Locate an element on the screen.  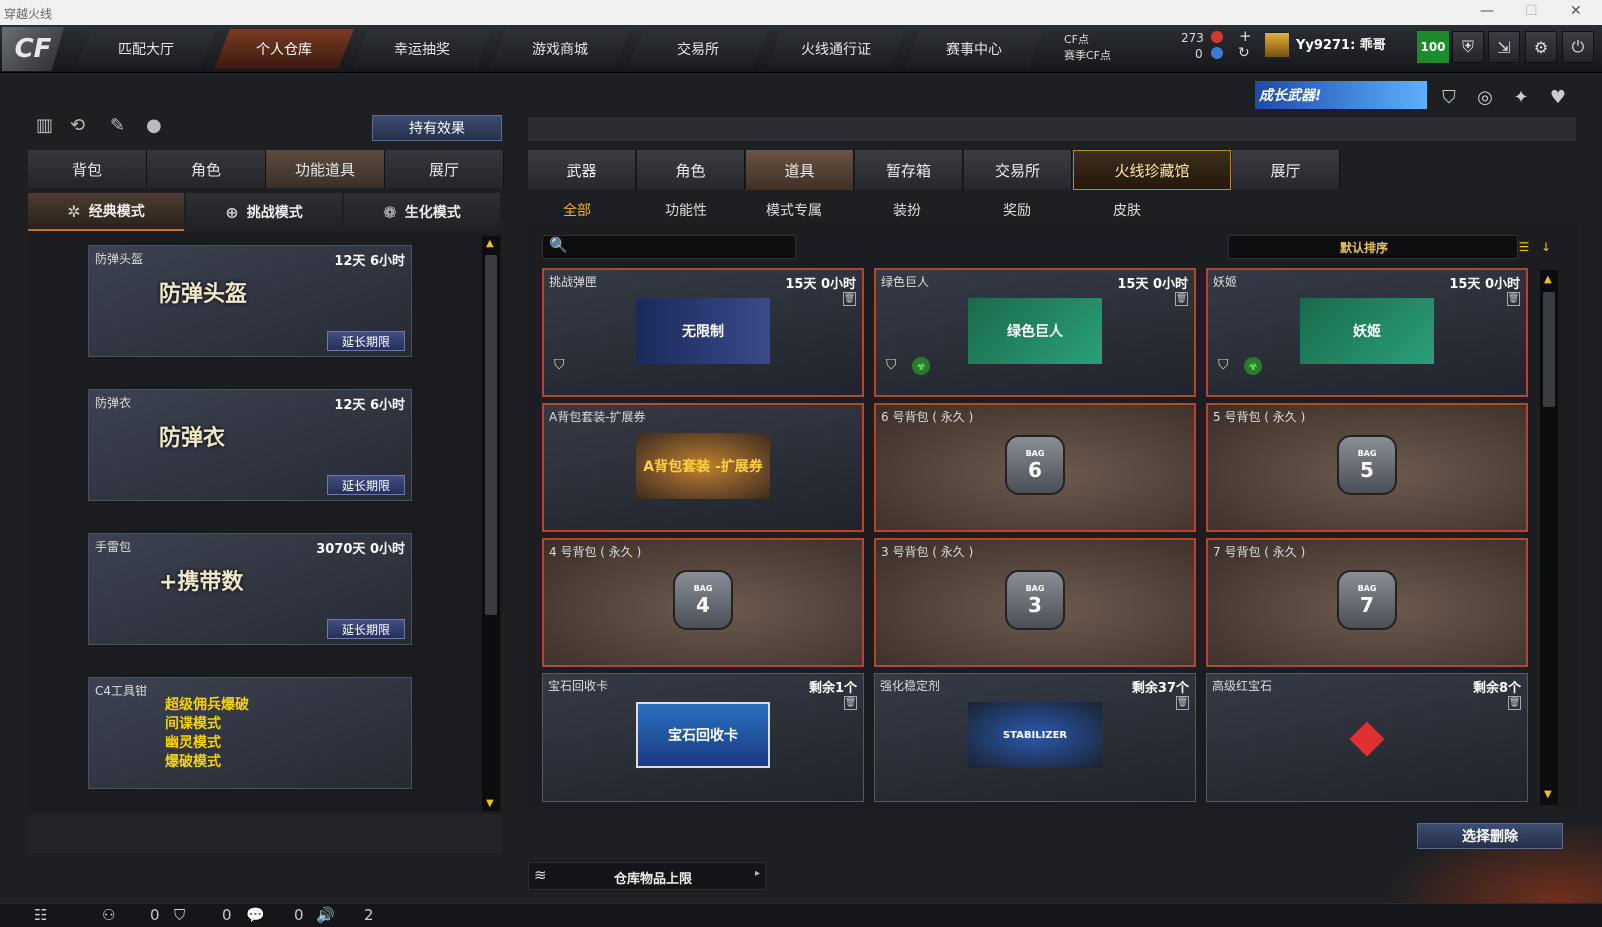
nav-tab-2: 幸运抽奖 is located at coordinates (422, 49).